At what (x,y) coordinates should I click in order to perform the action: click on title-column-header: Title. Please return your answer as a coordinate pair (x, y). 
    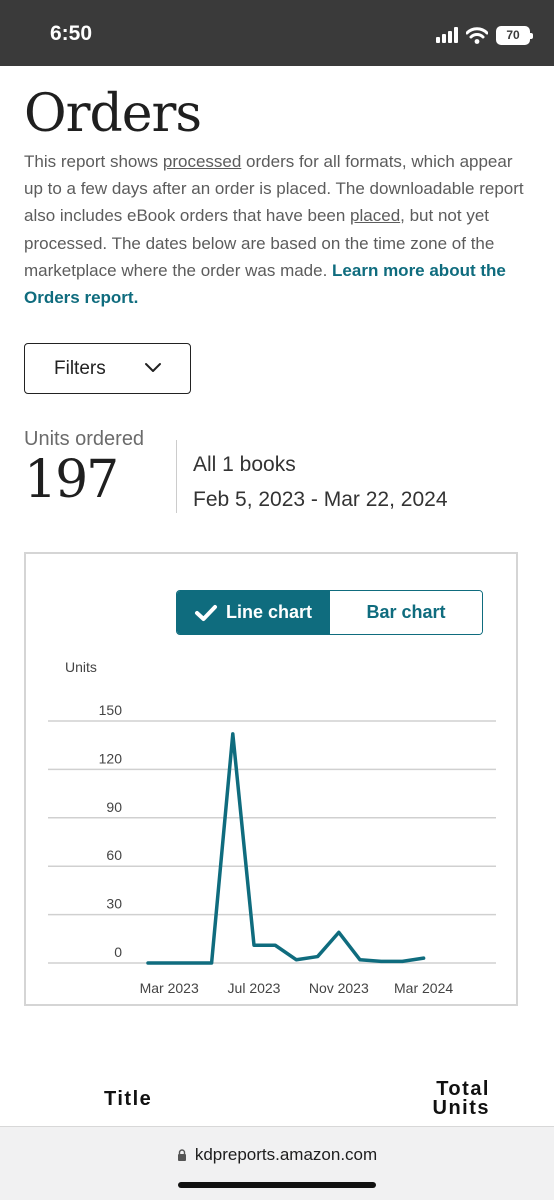
    Looking at the image, I should click on (128, 1099).